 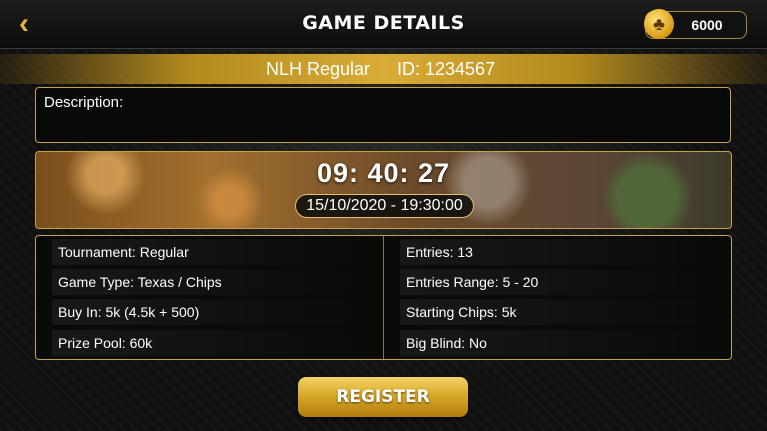 I want to click on coin-balance: ♣ 6000, so click(x=695, y=24).